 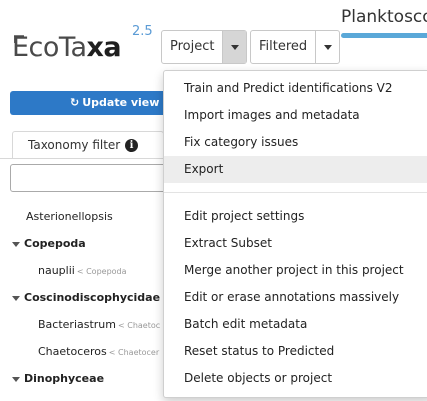 I want to click on taxonomy-item: nauplii < Copepoda, so click(x=85, y=270).